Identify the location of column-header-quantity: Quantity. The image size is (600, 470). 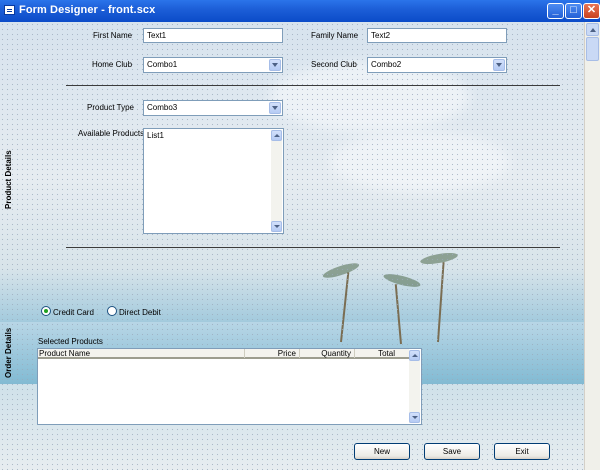
(327, 353).